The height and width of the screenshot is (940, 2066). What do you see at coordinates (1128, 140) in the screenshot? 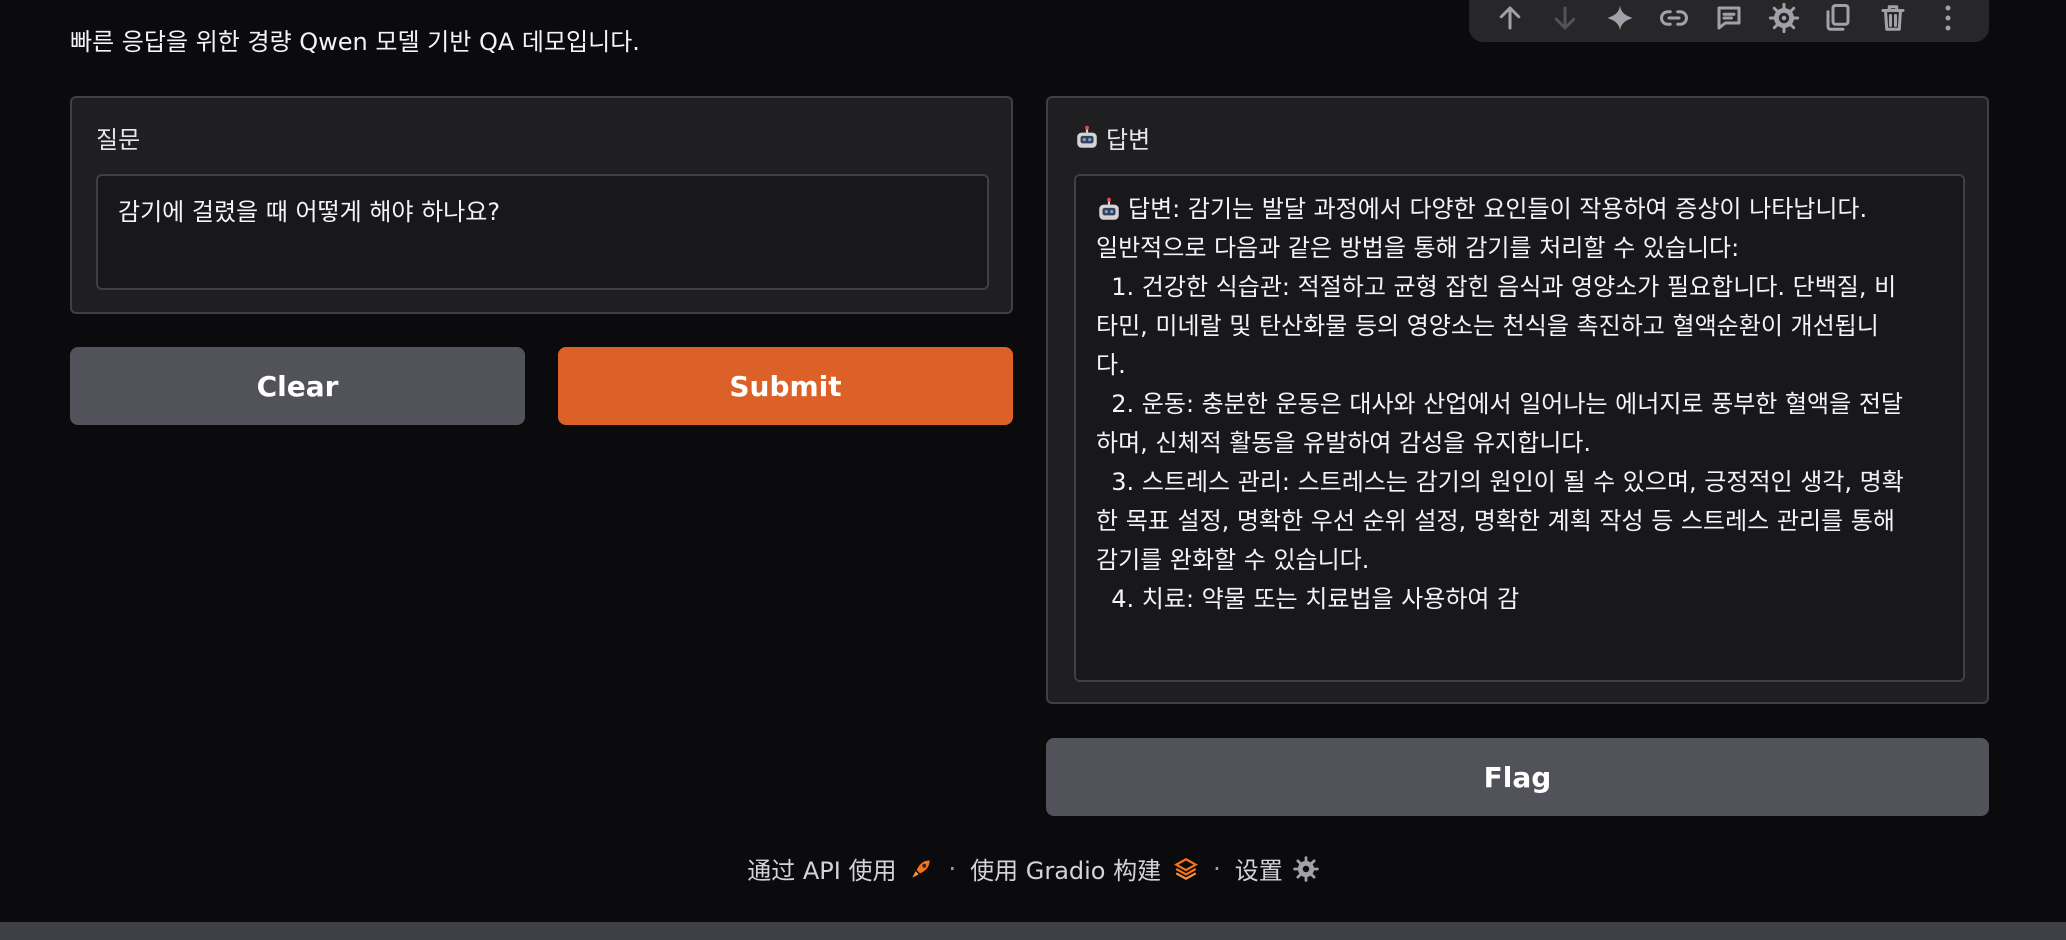
I see `answer-label-text: 답변` at bounding box center [1128, 140].